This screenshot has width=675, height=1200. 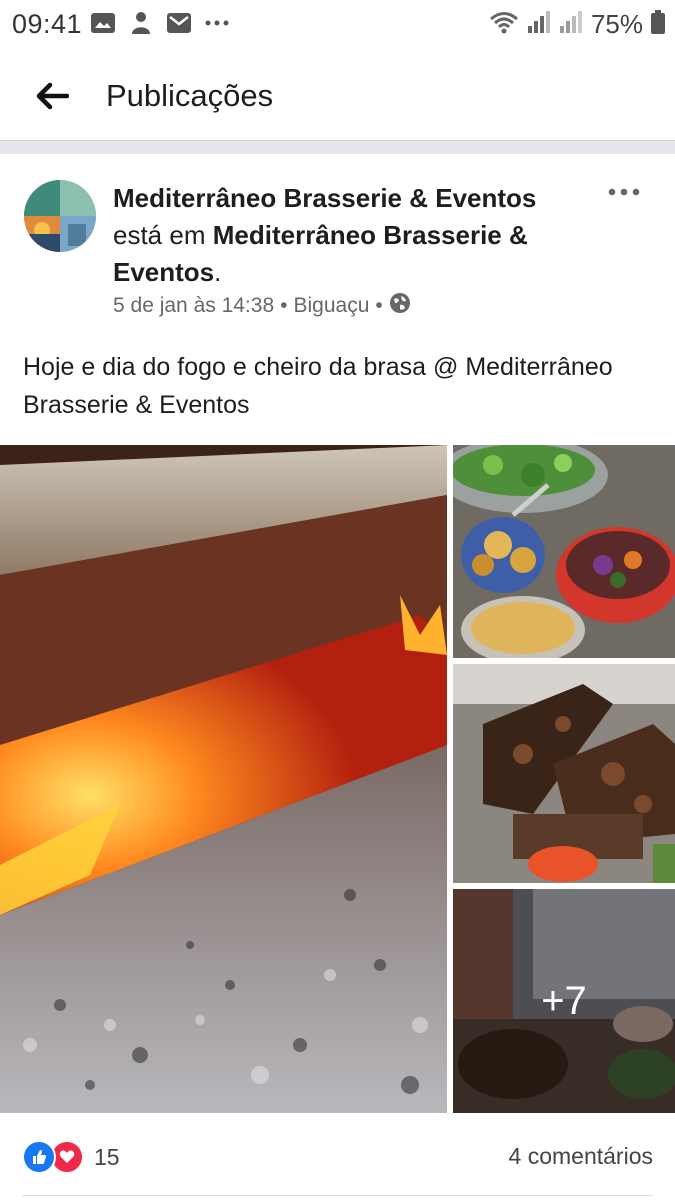 I want to click on arrow-left-icon, so click(x=52, y=96).